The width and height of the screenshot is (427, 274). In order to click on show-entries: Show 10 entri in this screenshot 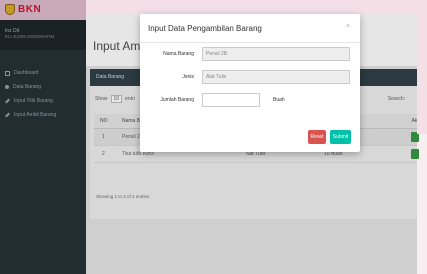, I will do `click(115, 99)`.